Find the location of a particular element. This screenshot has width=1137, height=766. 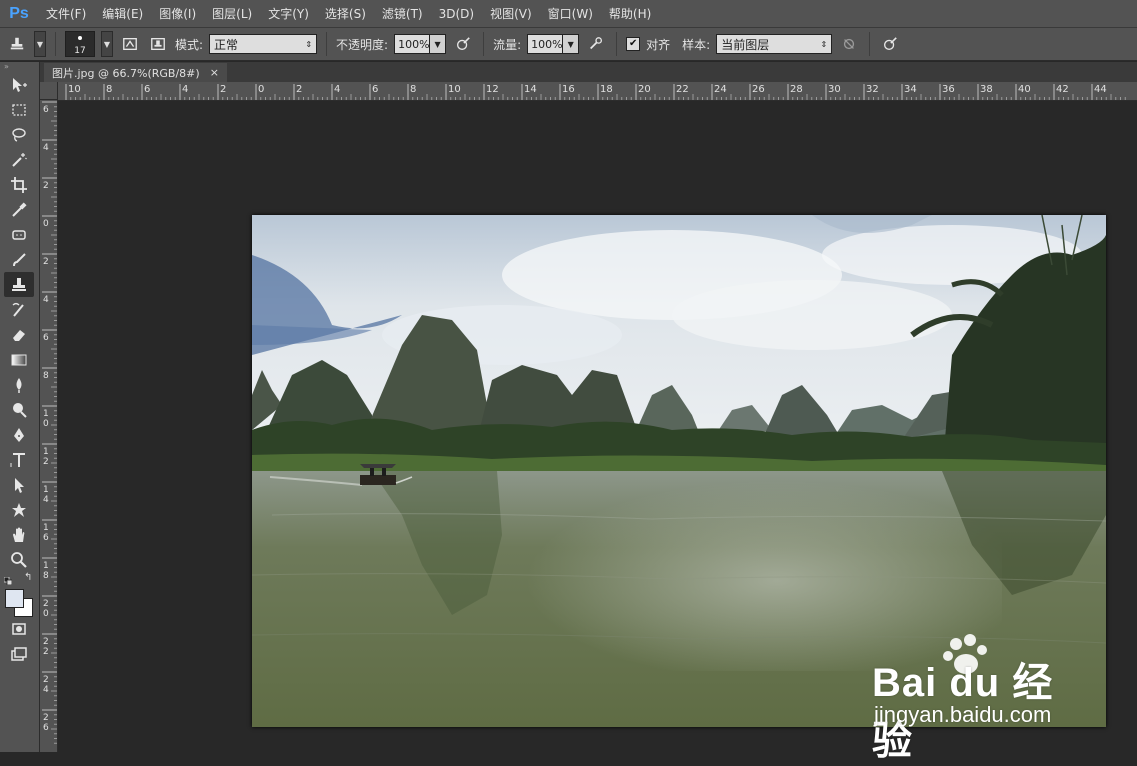

close-icon: × is located at coordinates (214, 72).